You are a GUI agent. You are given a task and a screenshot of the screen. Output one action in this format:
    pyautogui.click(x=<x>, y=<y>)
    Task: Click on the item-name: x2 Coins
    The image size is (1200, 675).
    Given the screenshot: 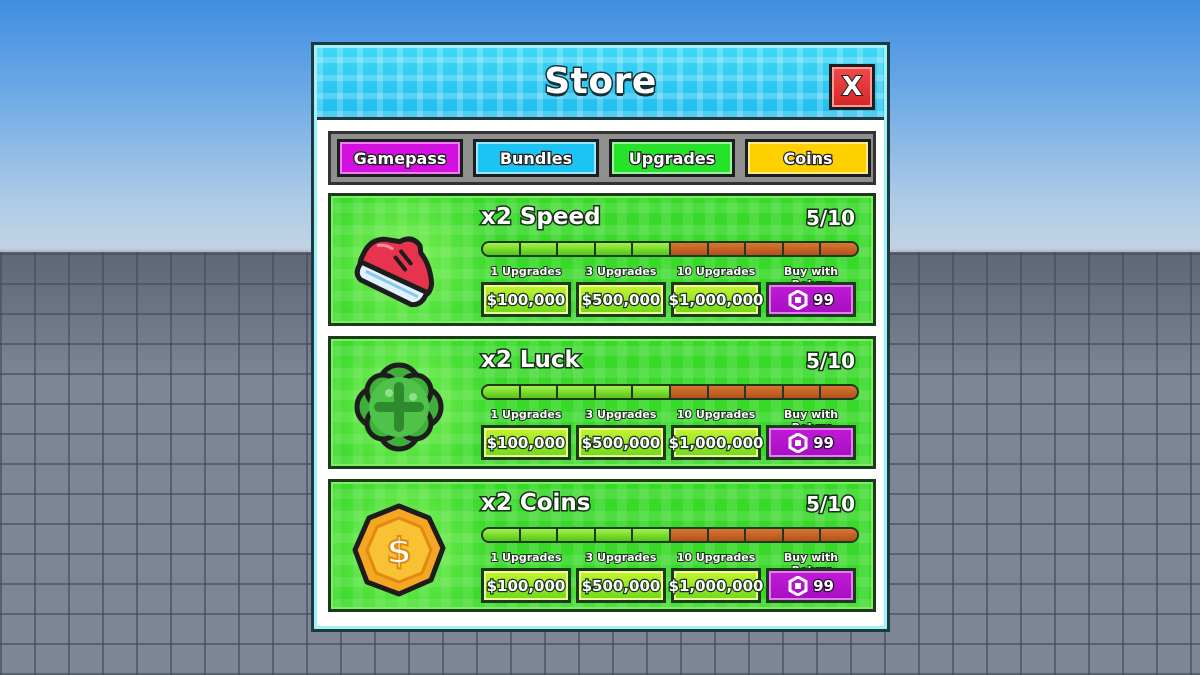 What is the action you would take?
    pyautogui.click(x=535, y=503)
    